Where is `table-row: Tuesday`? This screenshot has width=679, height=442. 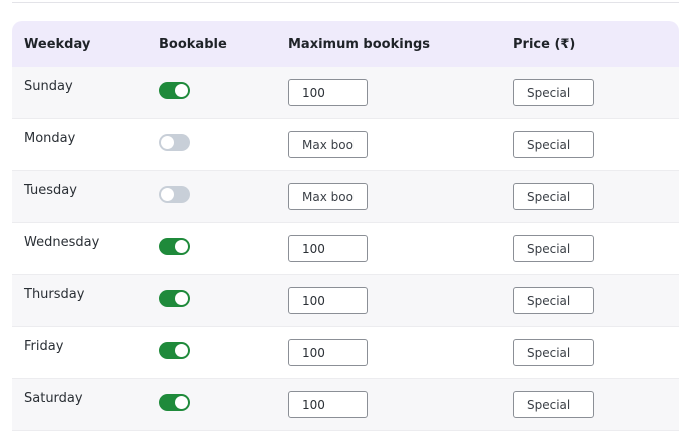 table-row: Tuesday is located at coordinates (345, 197).